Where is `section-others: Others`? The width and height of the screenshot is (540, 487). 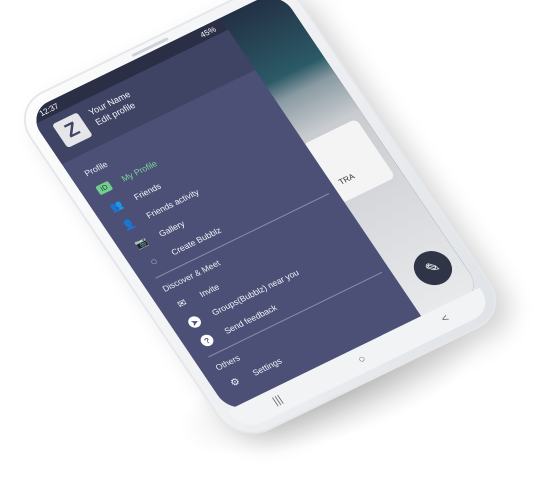 section-others: Others is located at coordinates (227, 362).